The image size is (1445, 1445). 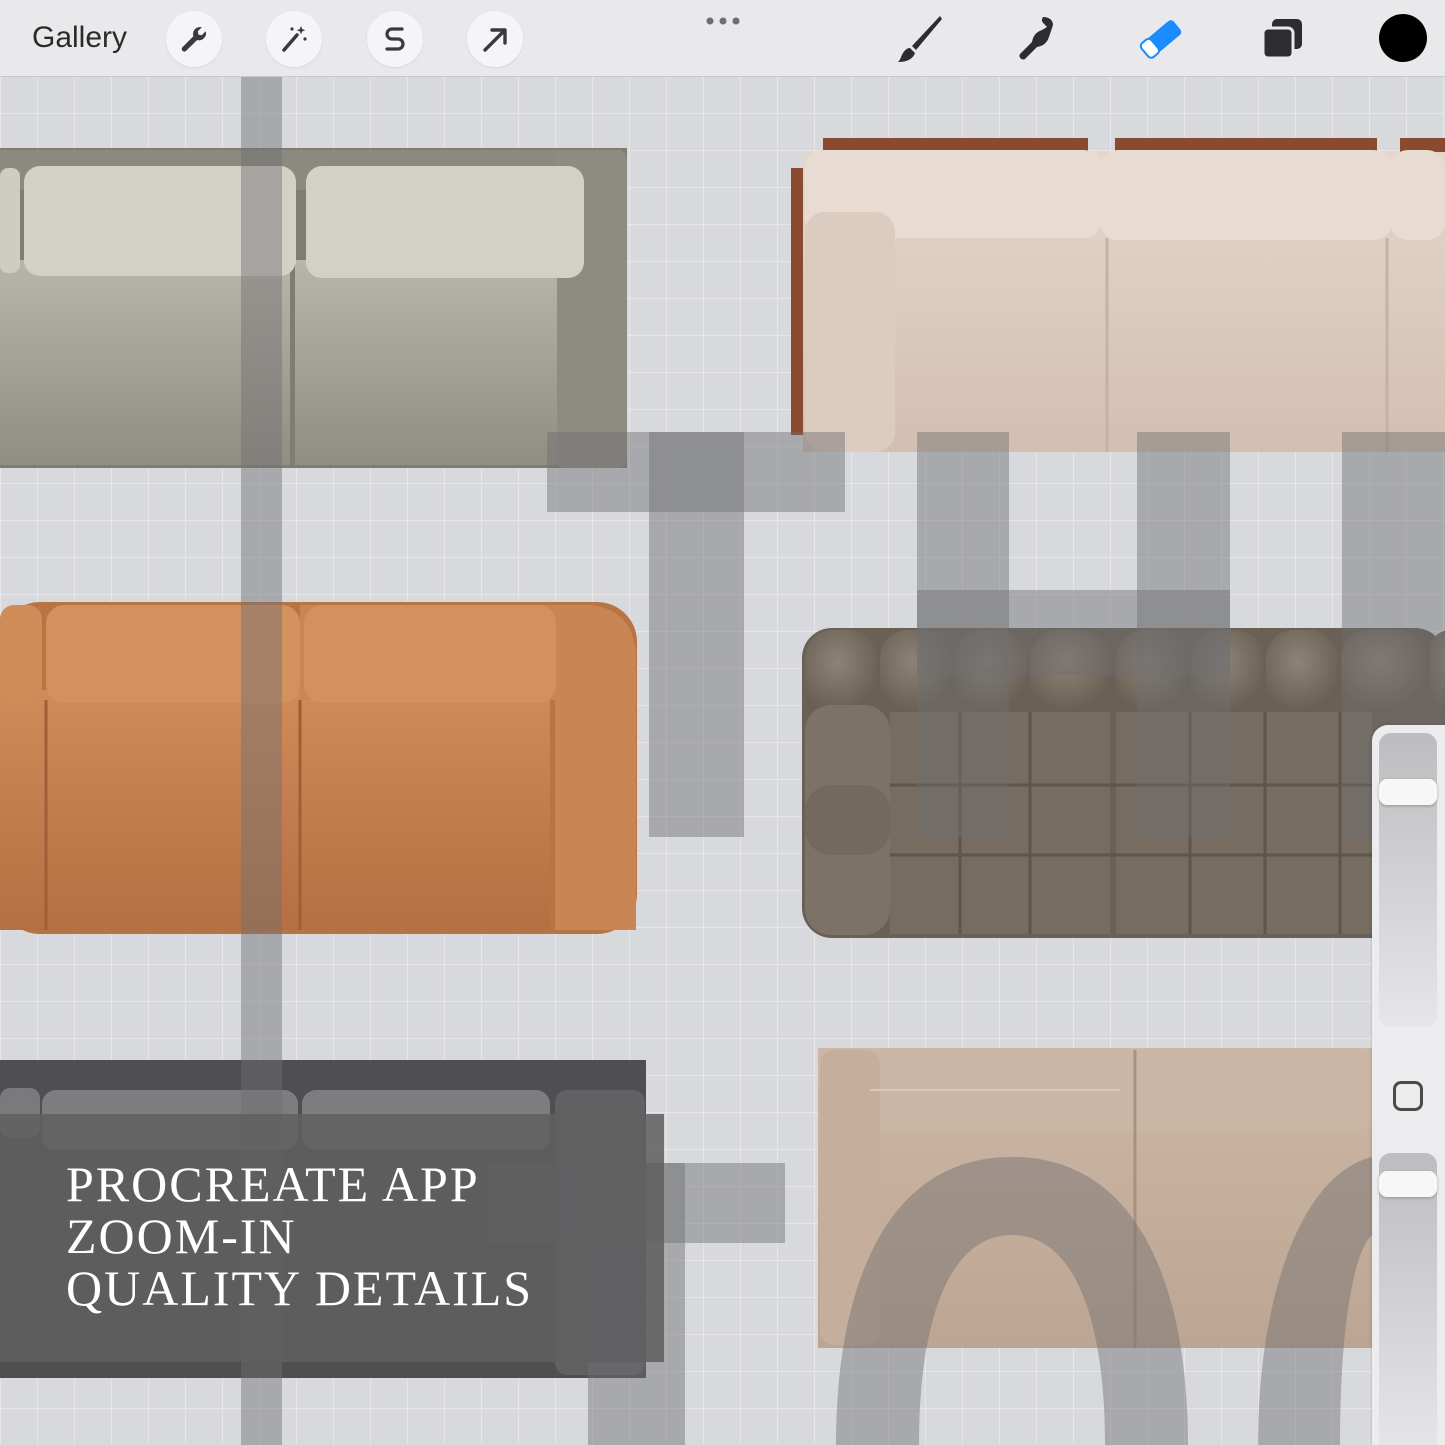 What do you see at coordinates (313, 308) in the screenshot?
I see `sofa-gray-linen` at bounding box center [313, 308].